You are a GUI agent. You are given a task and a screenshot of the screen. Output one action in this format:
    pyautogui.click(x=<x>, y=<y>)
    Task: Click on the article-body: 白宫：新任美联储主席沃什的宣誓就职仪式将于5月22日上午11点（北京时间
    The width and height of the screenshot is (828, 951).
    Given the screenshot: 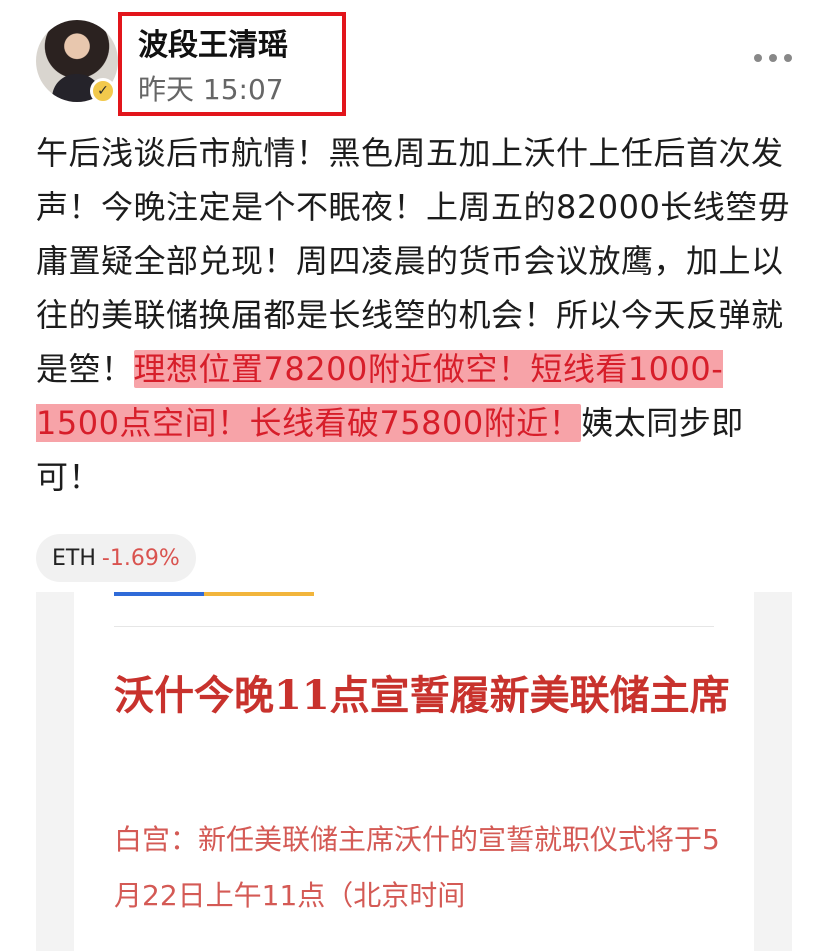 What is the action you would take?
    pyautogui.click(x=417, y=867)
    